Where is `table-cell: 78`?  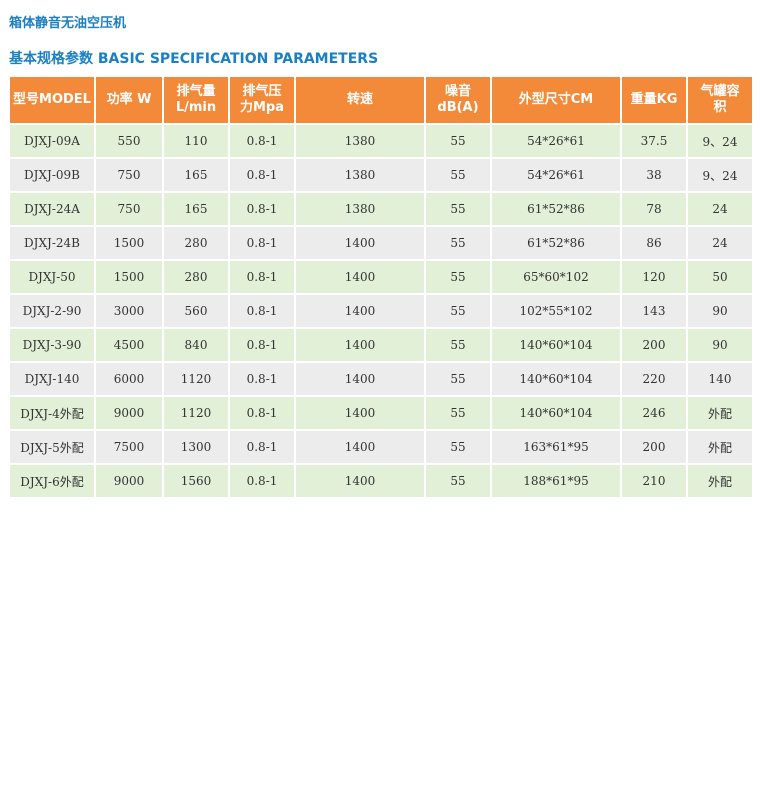 table-cell: 78 is located at coordinates (654, 209).